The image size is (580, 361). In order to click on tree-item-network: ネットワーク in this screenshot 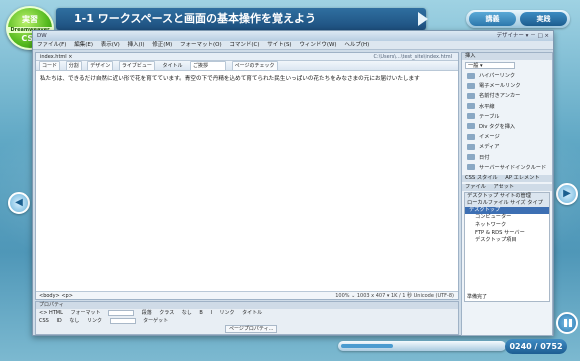, I will do `click(507, 226)`.